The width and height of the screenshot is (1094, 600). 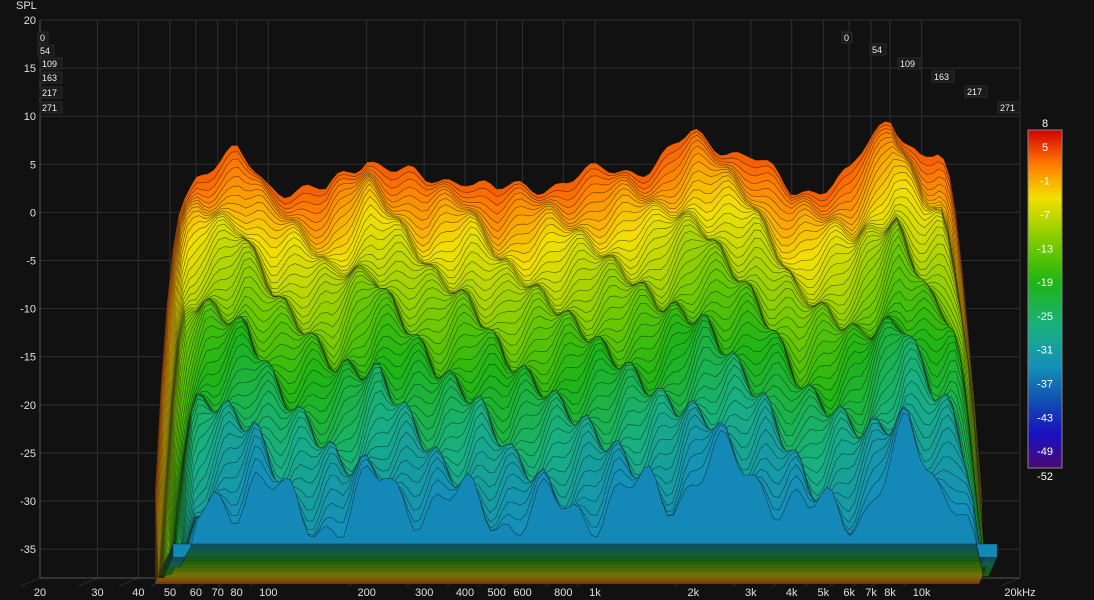 What do you see at coordinates (1045, 148) in the screenshot?
I see `colorbar-tick-label: 5` at bounding box center [1045, 148].